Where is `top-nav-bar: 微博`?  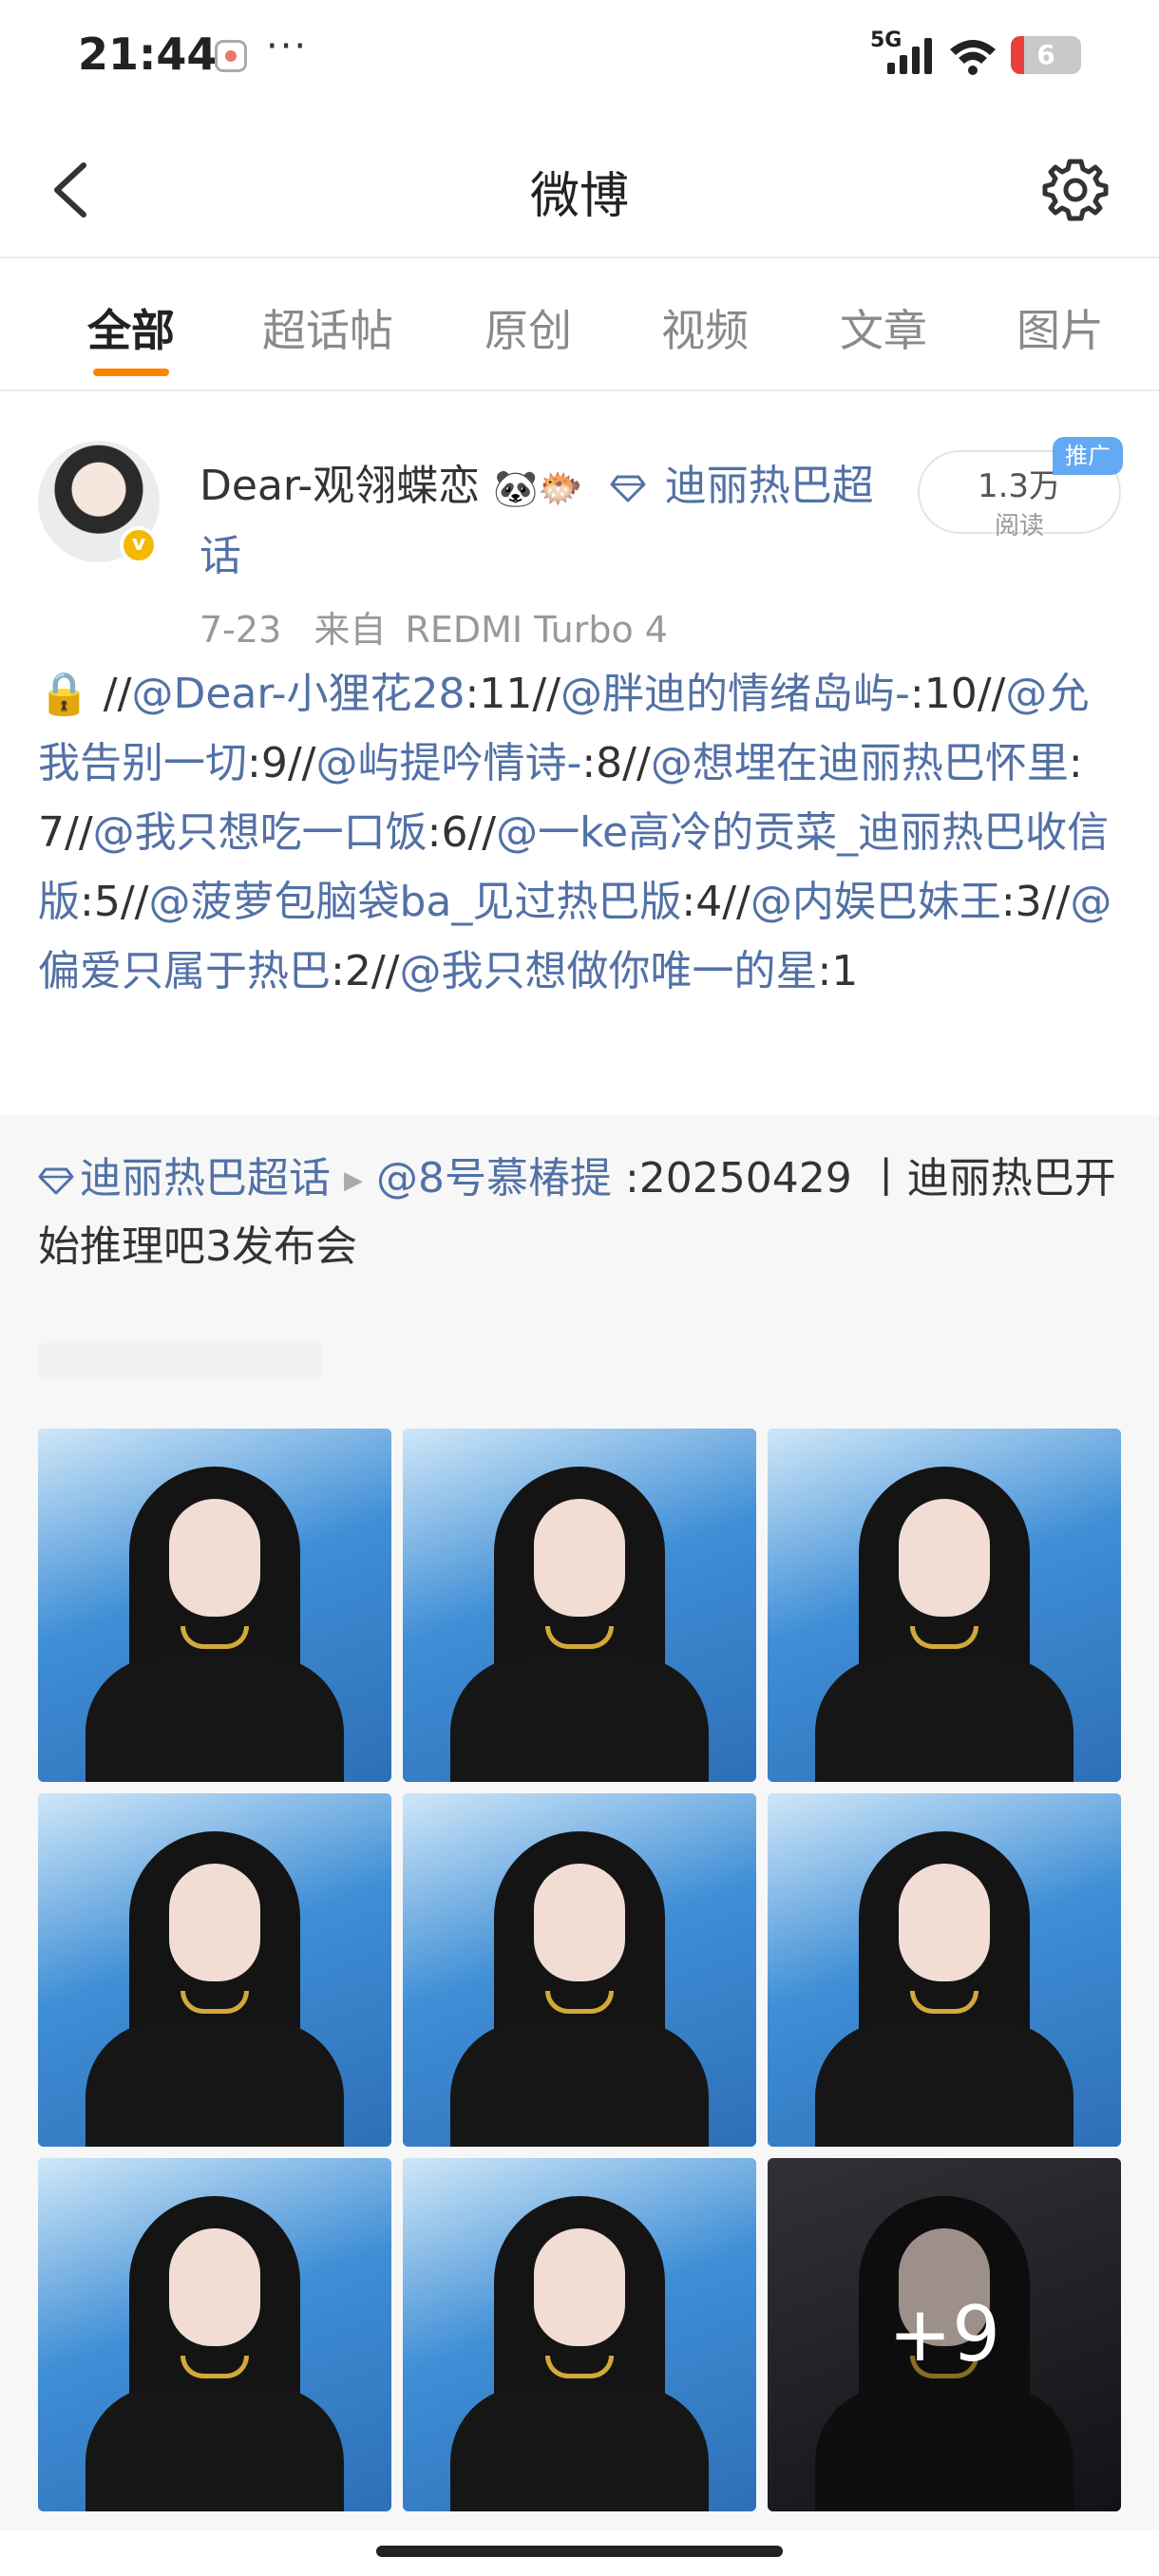
top-nav-bar: 微博 is located at coordinates (579, 186).